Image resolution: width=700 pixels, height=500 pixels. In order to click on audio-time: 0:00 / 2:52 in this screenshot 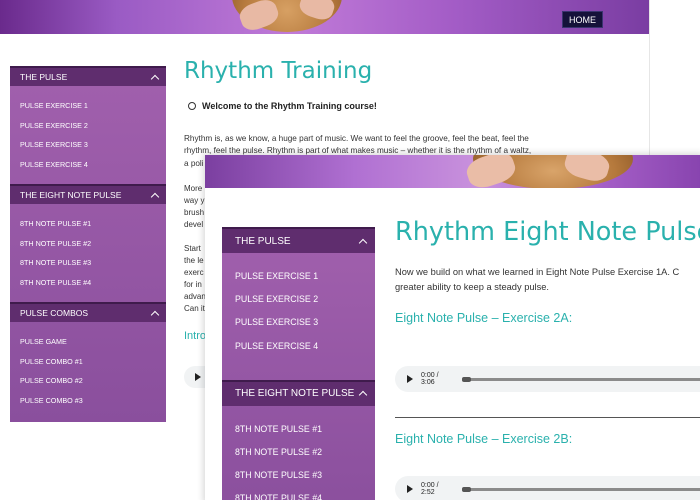, I will do `click(430, 489)`.